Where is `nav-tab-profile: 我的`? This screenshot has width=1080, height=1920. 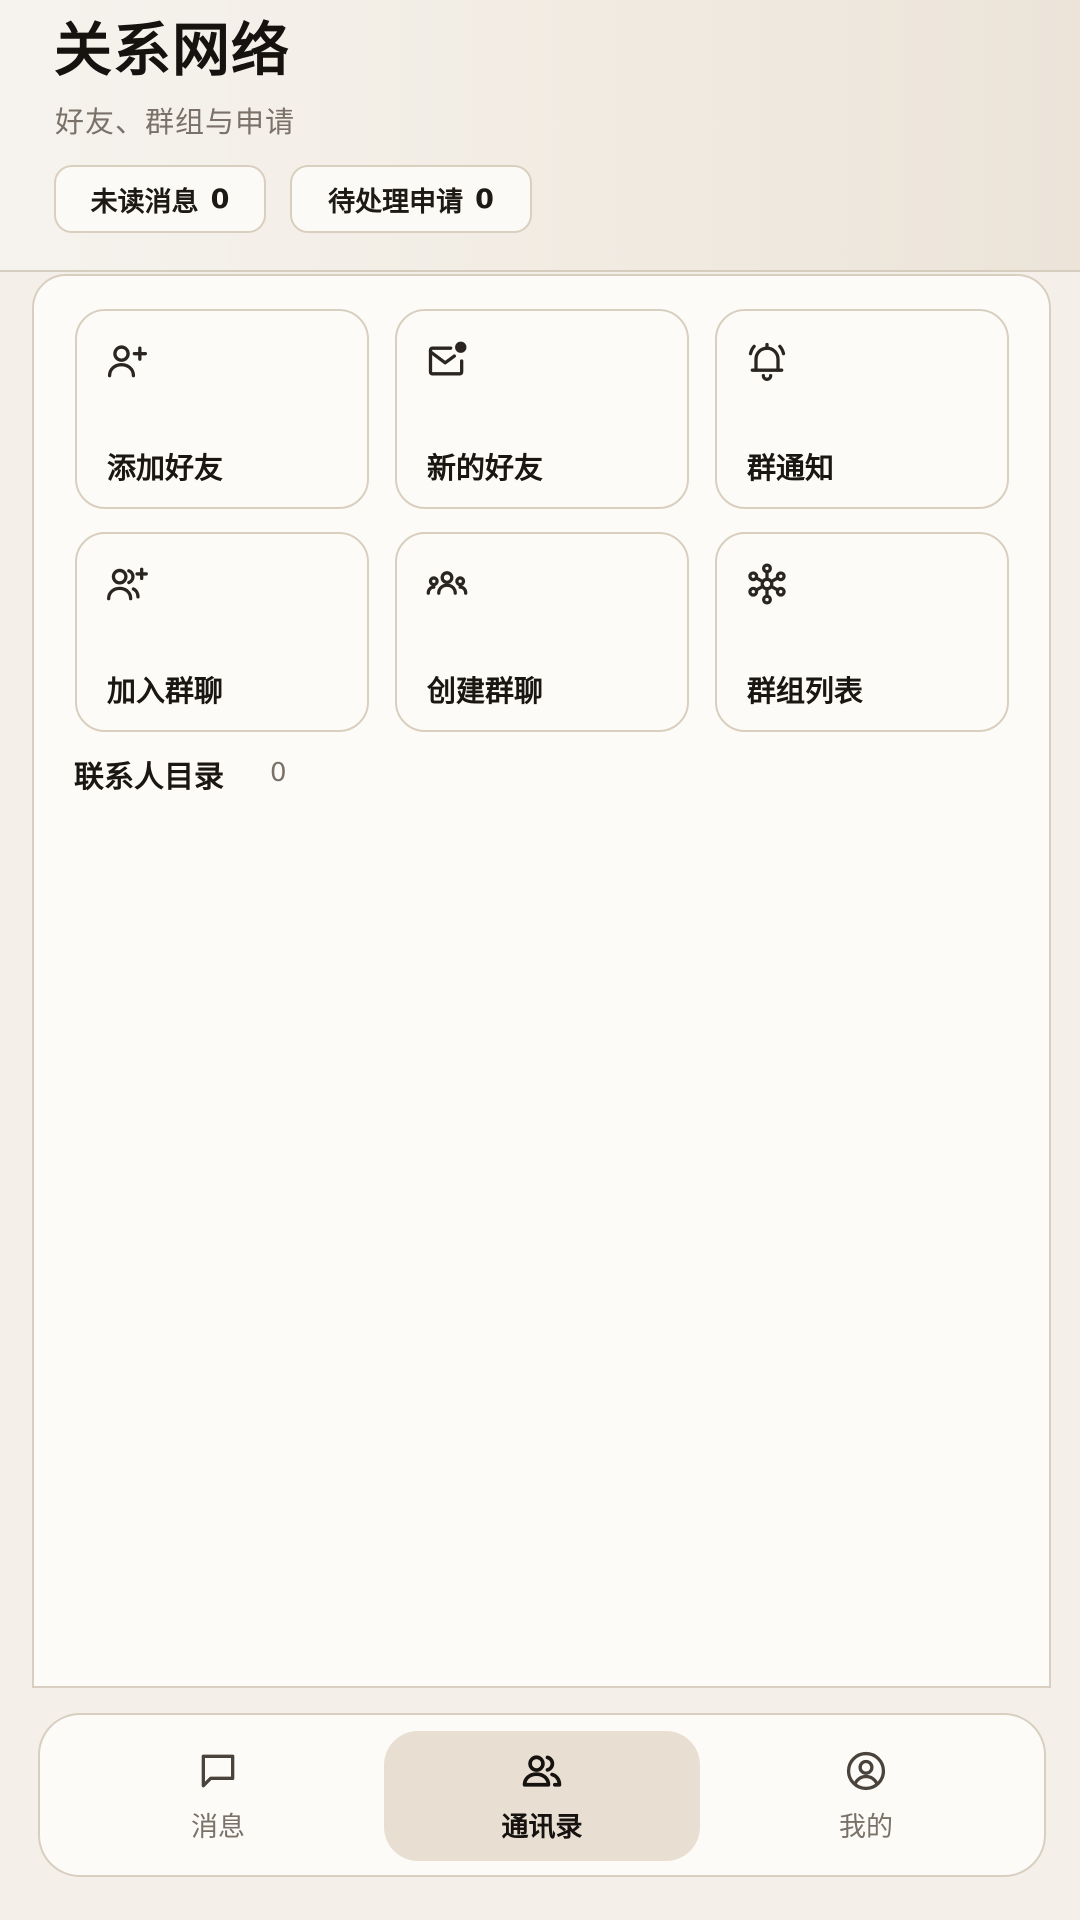 nav-tab-profile: 我的 is located at coordinates (866, 1796).